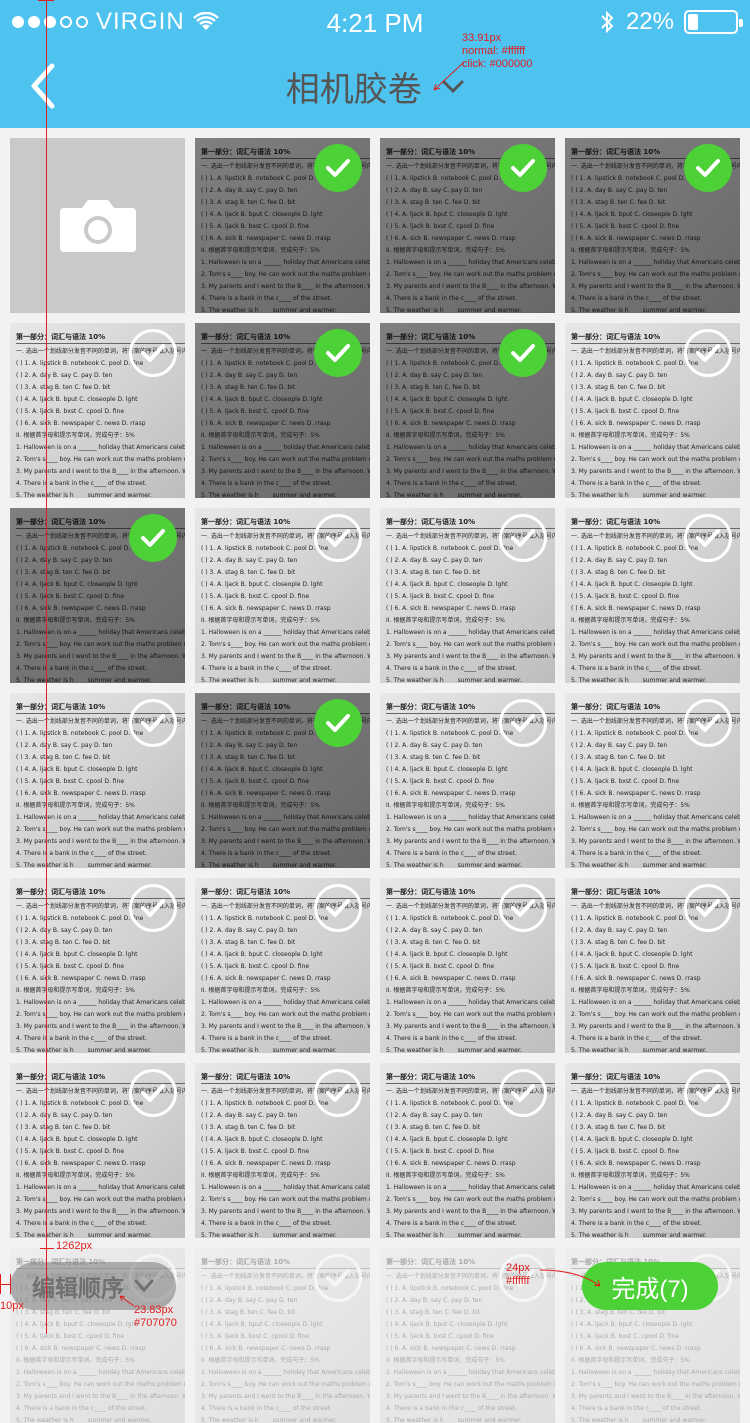 This screenshot has height=1423, width=750. I want to click on done-label: 完成(7), so click(650, 1289).